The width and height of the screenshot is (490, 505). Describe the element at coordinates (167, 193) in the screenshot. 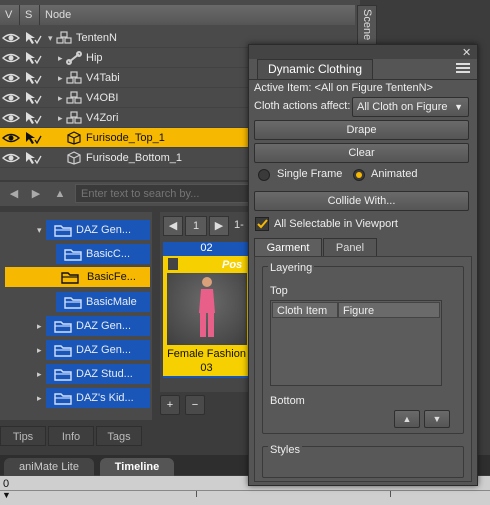

I see `library-search-input` at that location.